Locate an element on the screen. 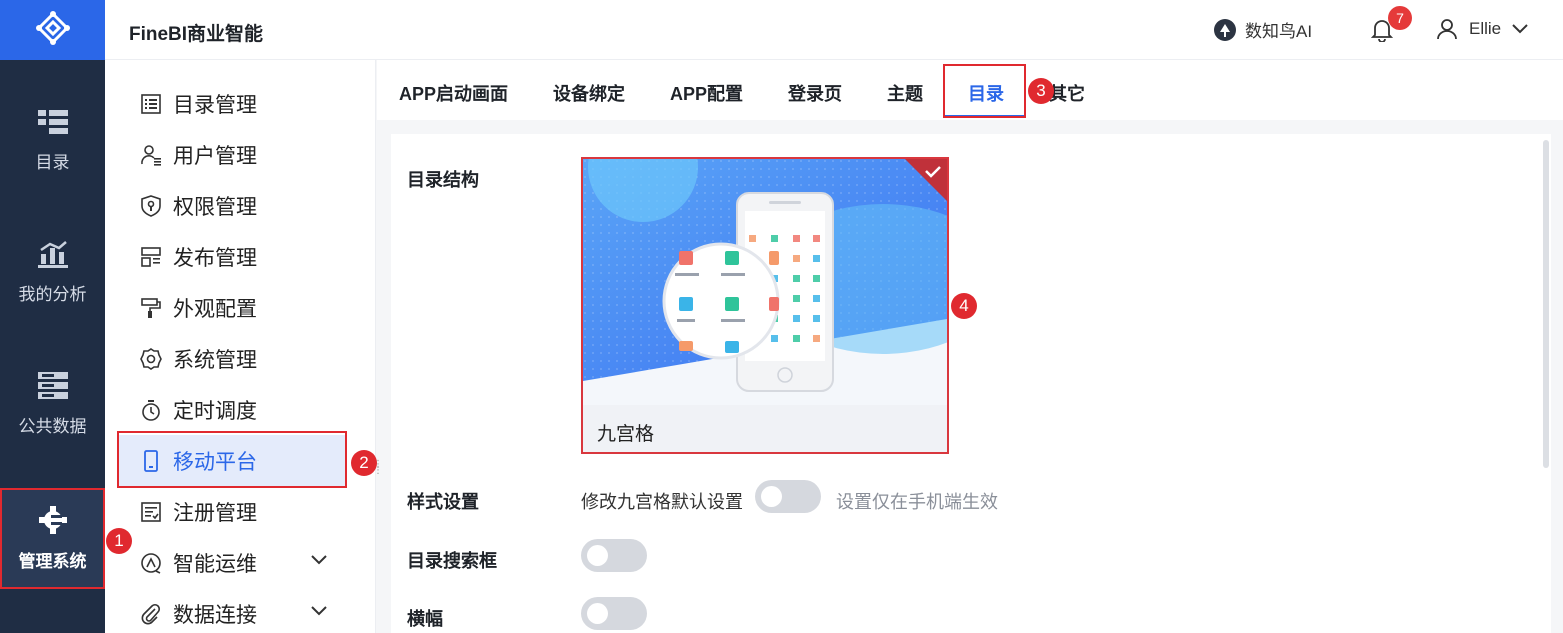 The height and width of the screenshot is (633, 1563). menu-item-system-management: 系统管理 is located at coordinates (232, 358).